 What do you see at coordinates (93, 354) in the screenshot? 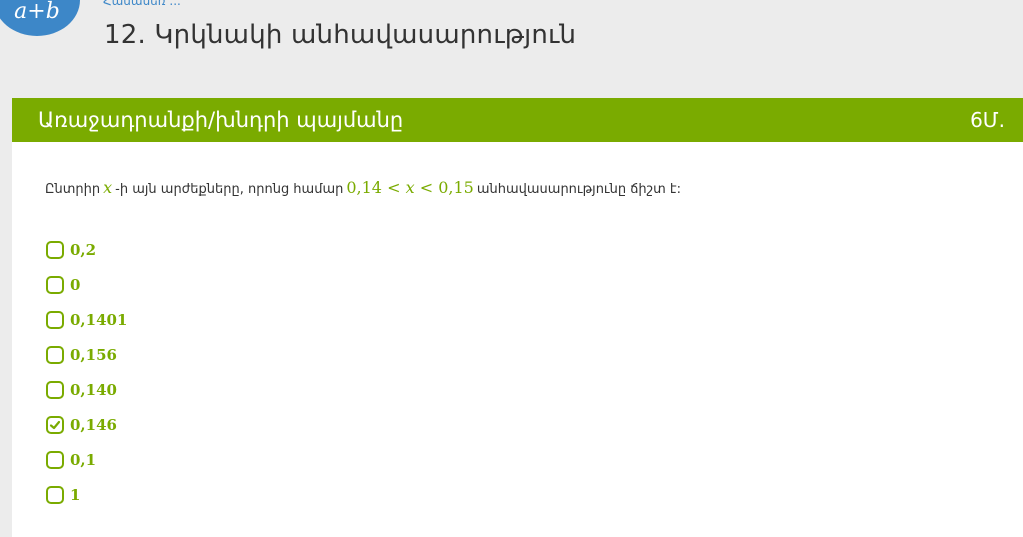
I see `answer-option-label: 0,156` at bounding box center [93, 354].